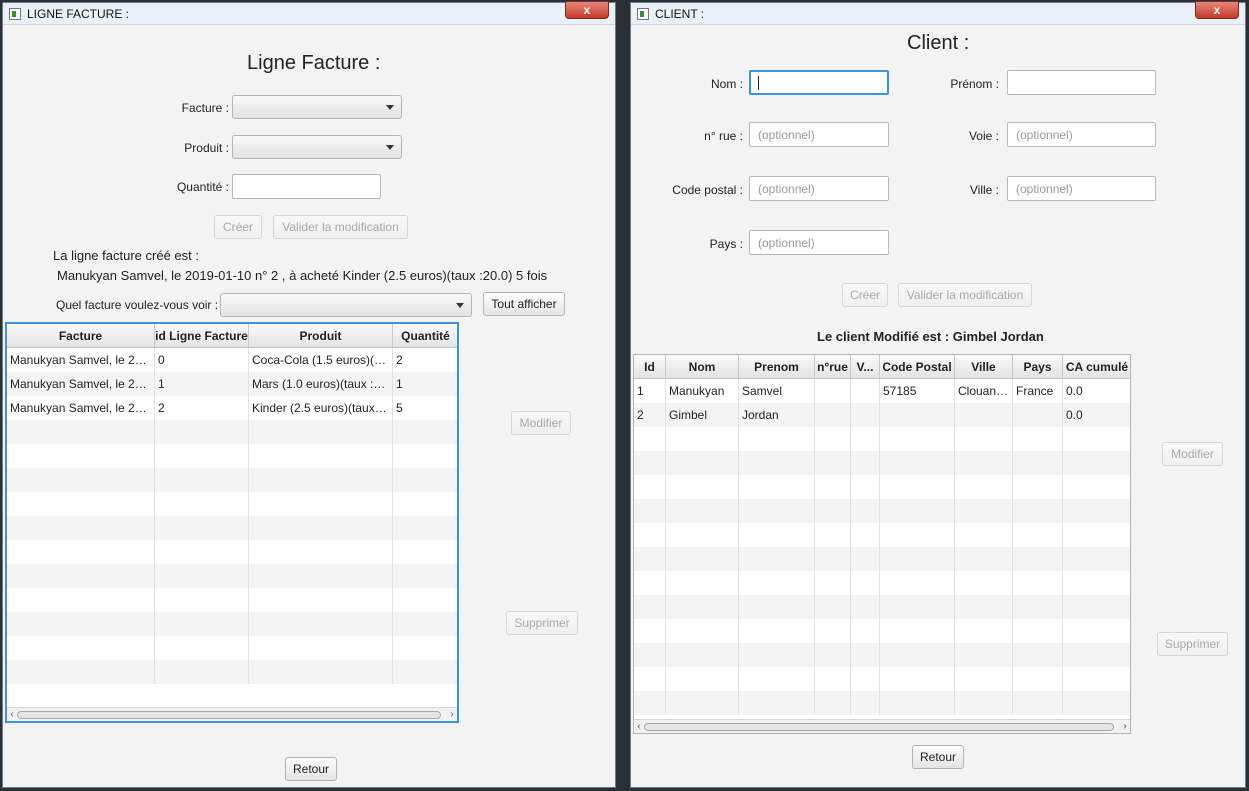  Describe the element at coordinates (205, 108) in the screenshot. I see `facture-label: Facture :` at that location.